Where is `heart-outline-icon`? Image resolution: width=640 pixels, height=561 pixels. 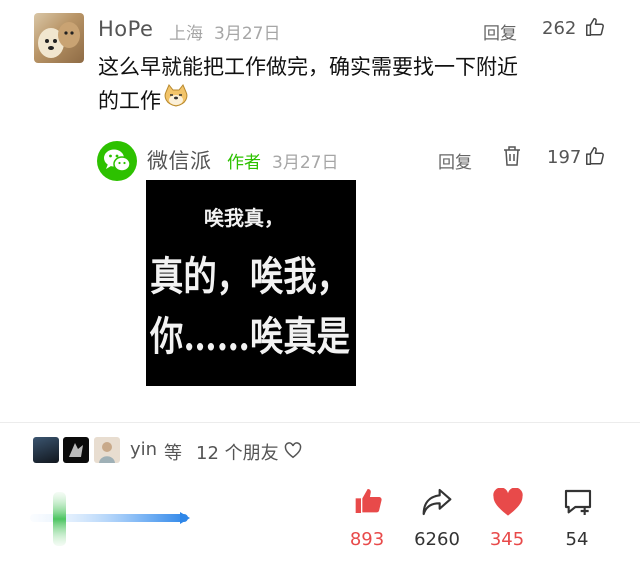
heart-outline-icon is located at coordinates (293, 452).